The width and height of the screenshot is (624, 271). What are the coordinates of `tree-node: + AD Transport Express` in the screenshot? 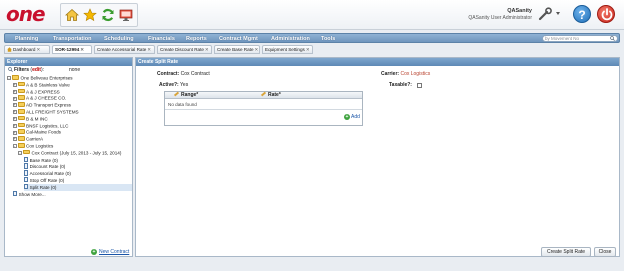 It's located at (41, 105).